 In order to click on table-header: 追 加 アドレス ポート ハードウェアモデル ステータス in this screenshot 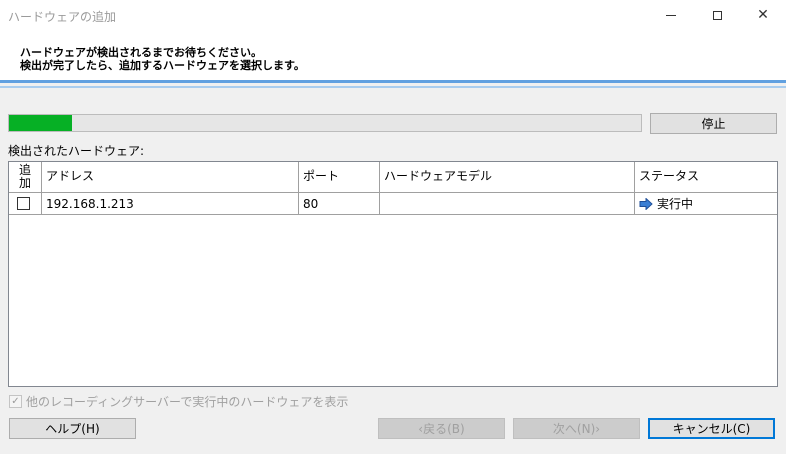, I will do `click(393, 177)`.